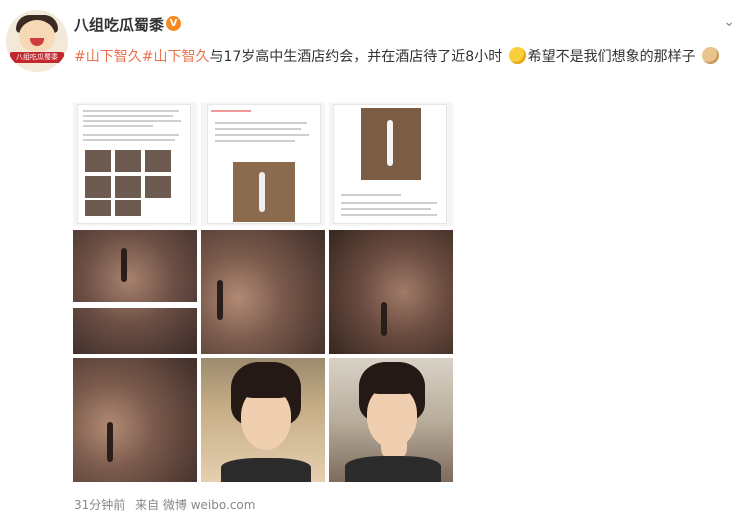 The height and width of the screenshot is (518, 749). I want to click on username: 八组吃瓜蜀黍, so click(119, 24).